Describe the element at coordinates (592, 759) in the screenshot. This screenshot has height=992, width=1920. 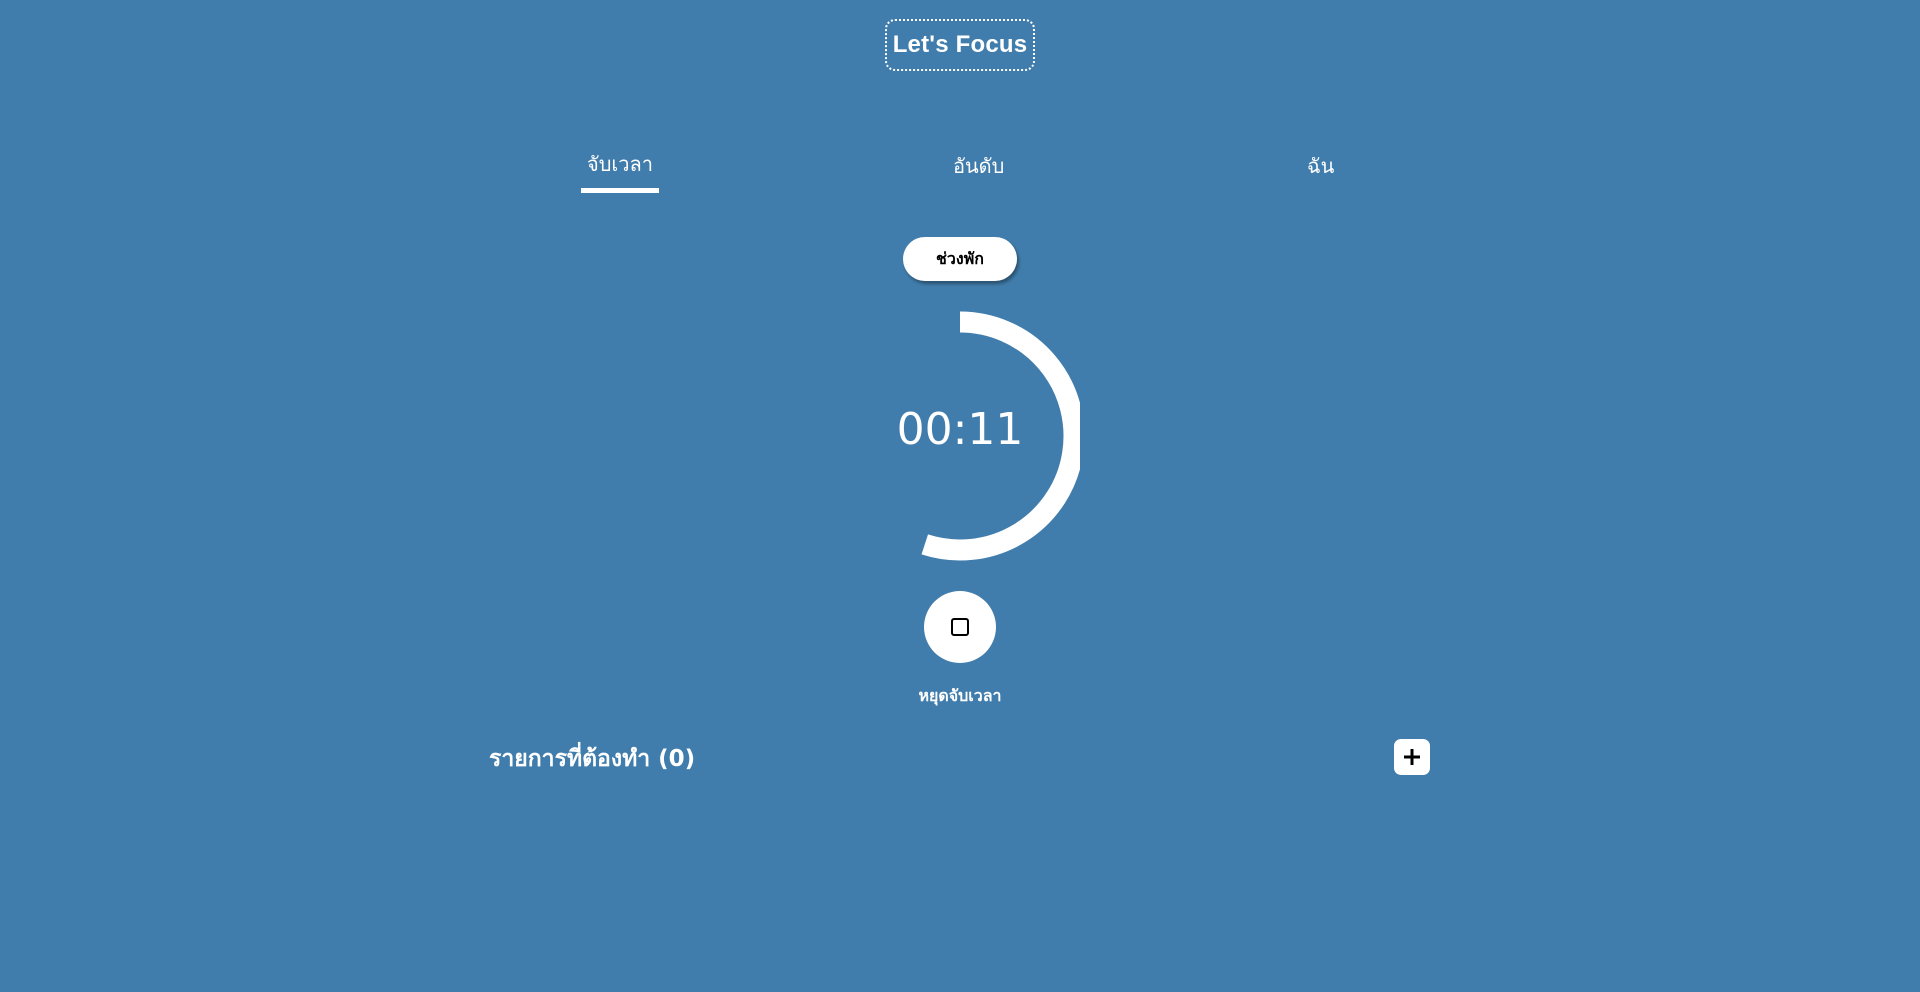
I see `todo-list-title: รายการที่ต้องทำ (0)` at that location.